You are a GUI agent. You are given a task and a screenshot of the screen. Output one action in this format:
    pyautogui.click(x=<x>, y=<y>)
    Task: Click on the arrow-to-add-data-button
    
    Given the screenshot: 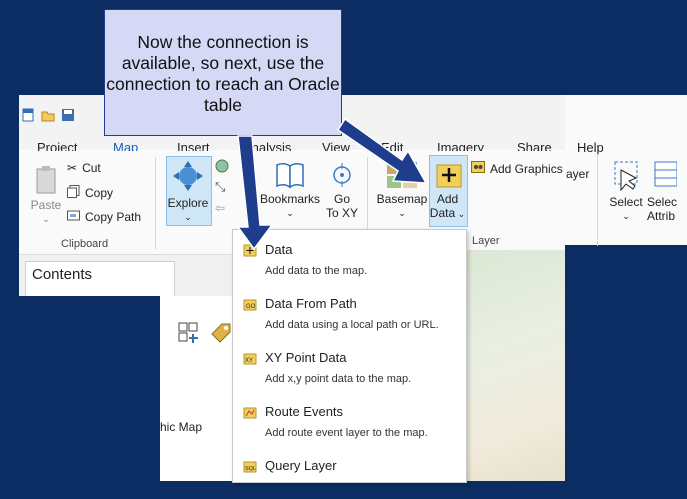 What is the action you would take?
    pyautogui.click(x=382, y=150)
    